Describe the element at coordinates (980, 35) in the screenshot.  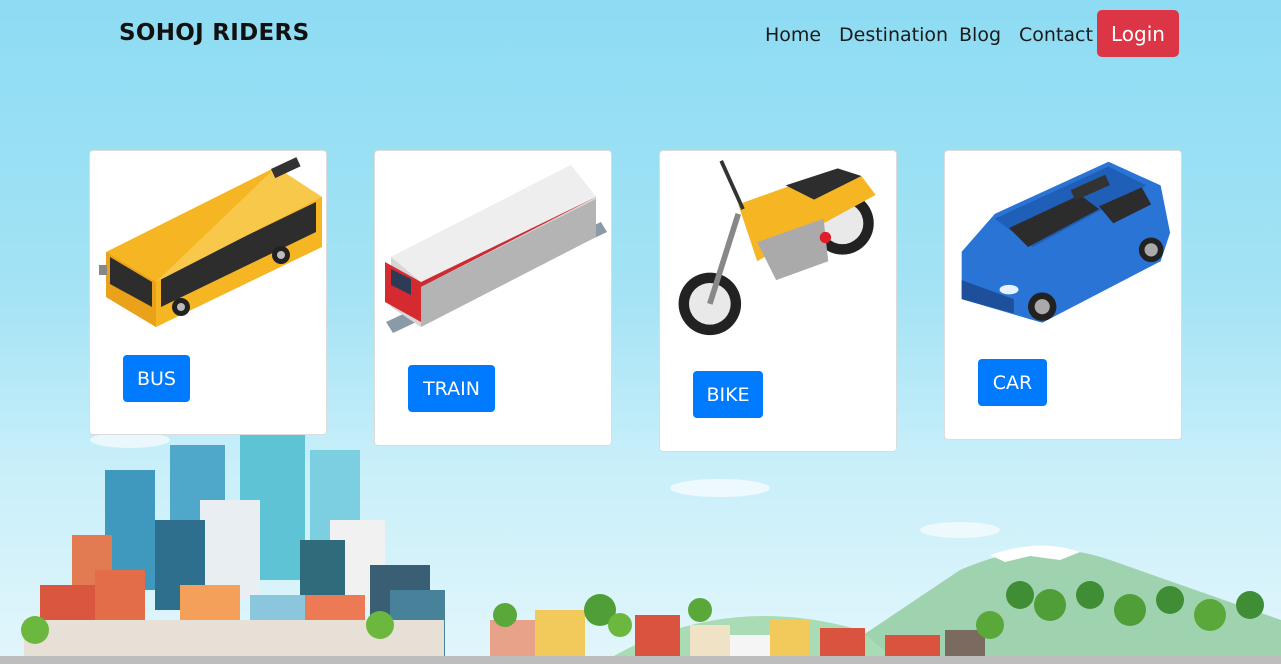
I see `nav-blog: Blog` at that location.